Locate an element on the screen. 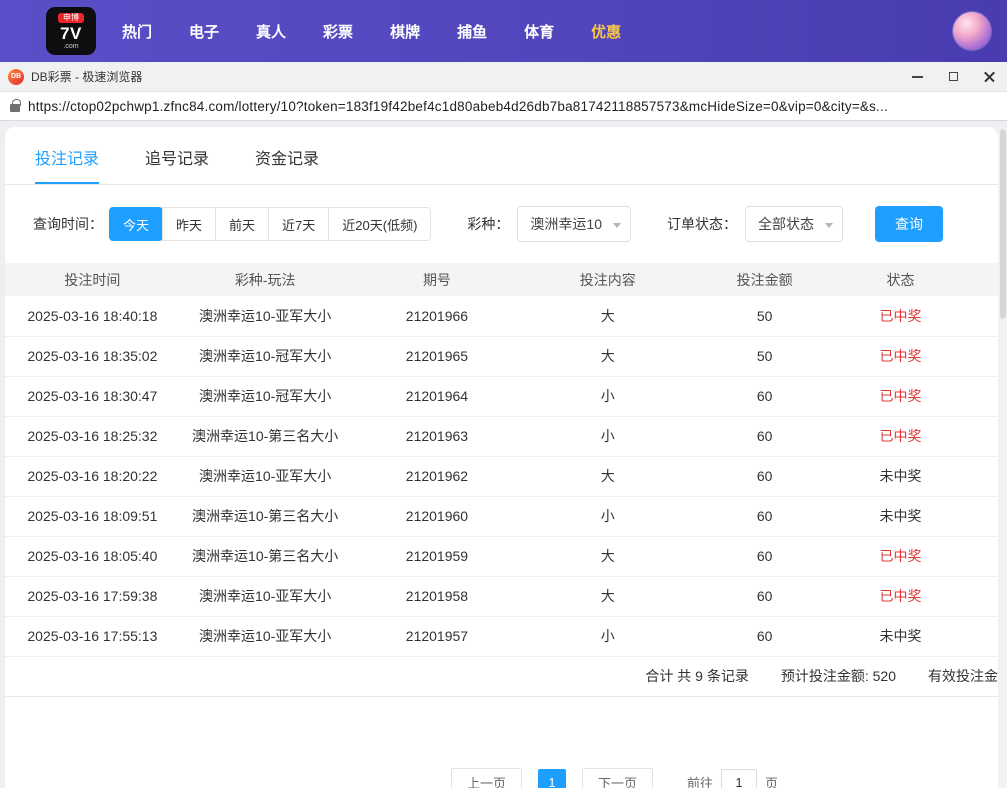 Image resolution: width=1007 pixels, height=788 pixels. site-logo: 申博 7V .com is located at coordinates (71, 31).